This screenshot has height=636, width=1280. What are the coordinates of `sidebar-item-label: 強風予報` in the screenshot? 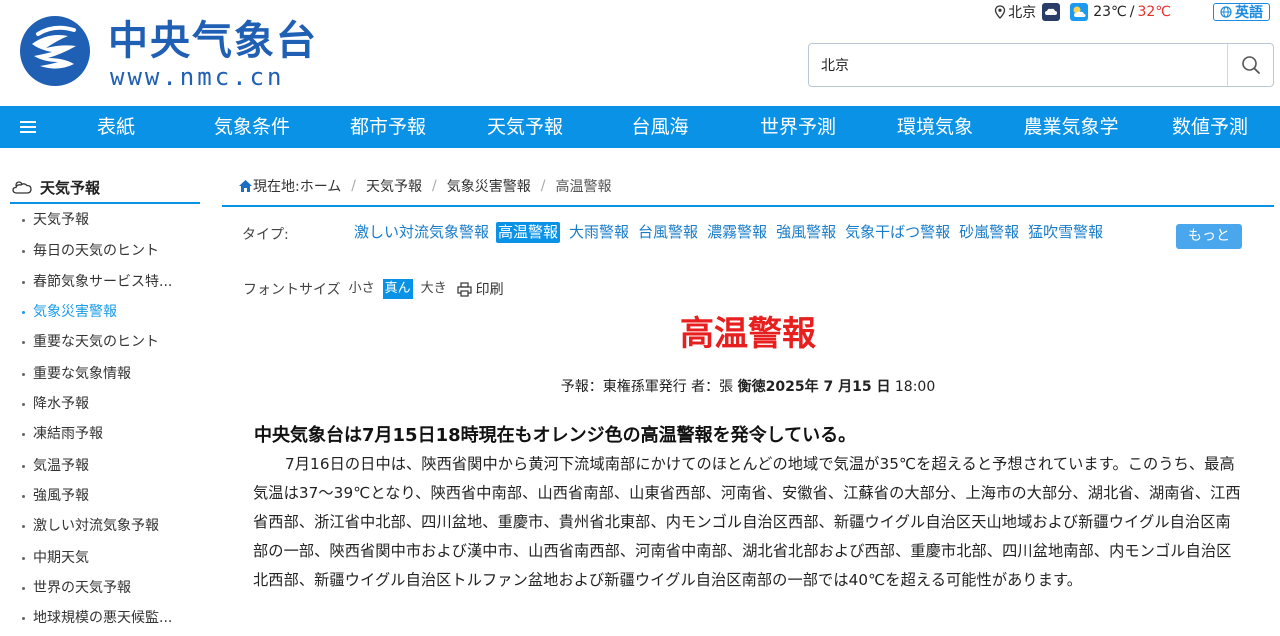 It's located at (61, 496).